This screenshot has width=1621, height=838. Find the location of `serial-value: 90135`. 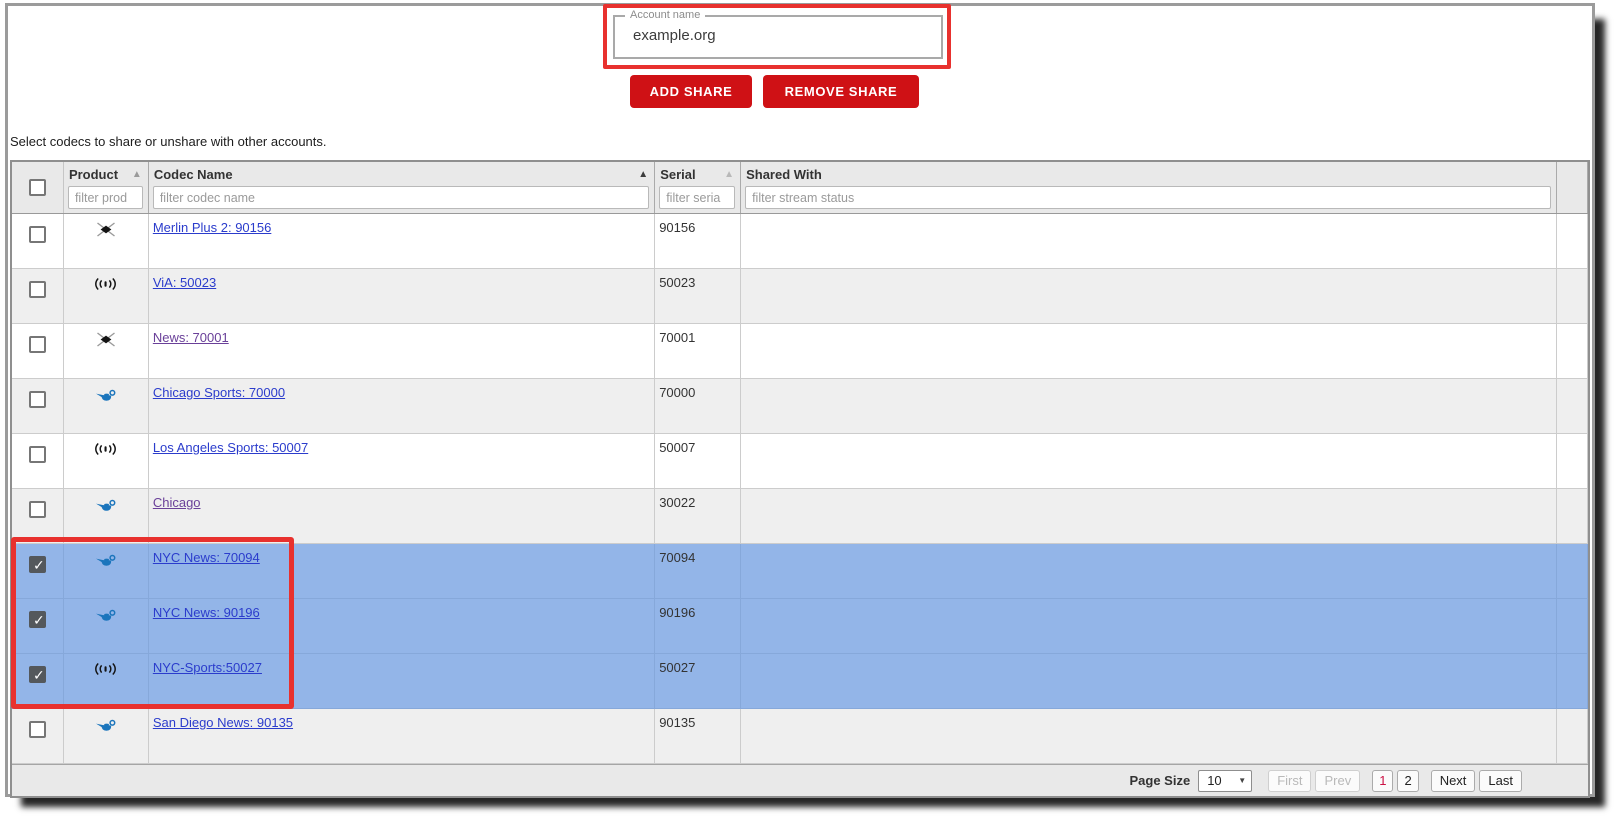

serial-value: 90135 is located at coordinates (698, 736).